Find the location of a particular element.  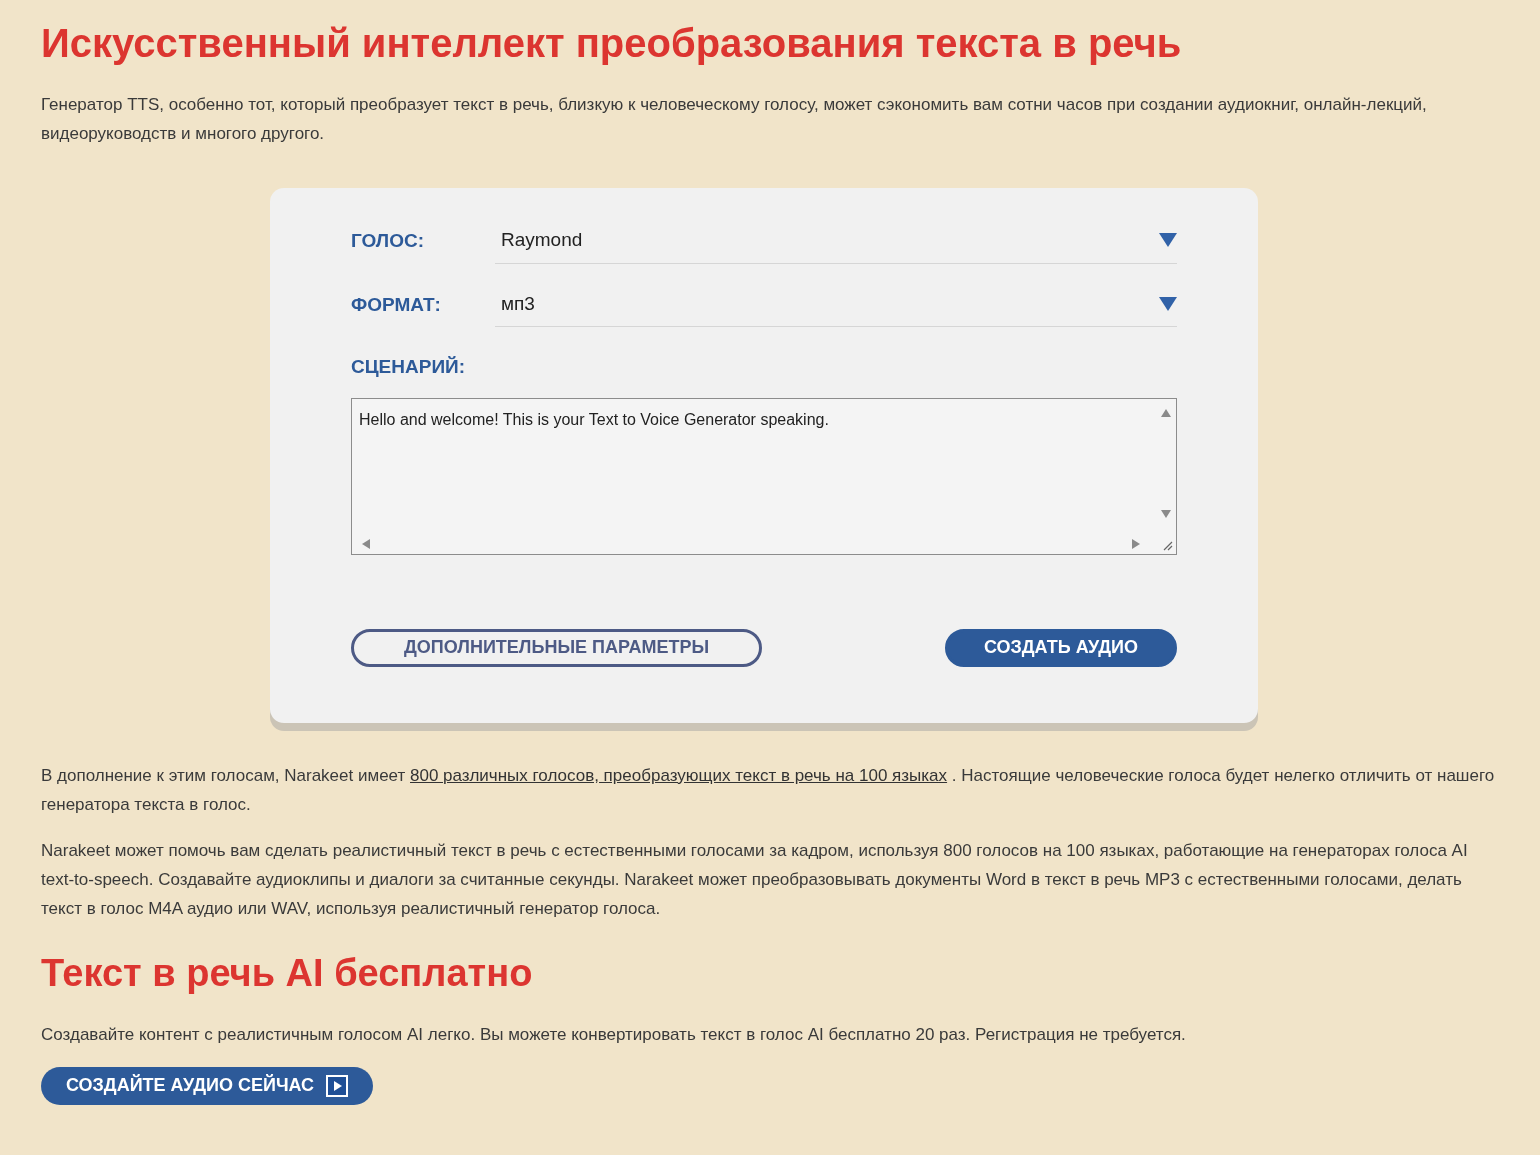

free-paragraph: Создавайте контент с реалистичным голосом AI легко. Вы можете конвертировать текст в голос AI бесплатно 20 раз. Регистрация не требуется. is located at coordinates (614, 1034).